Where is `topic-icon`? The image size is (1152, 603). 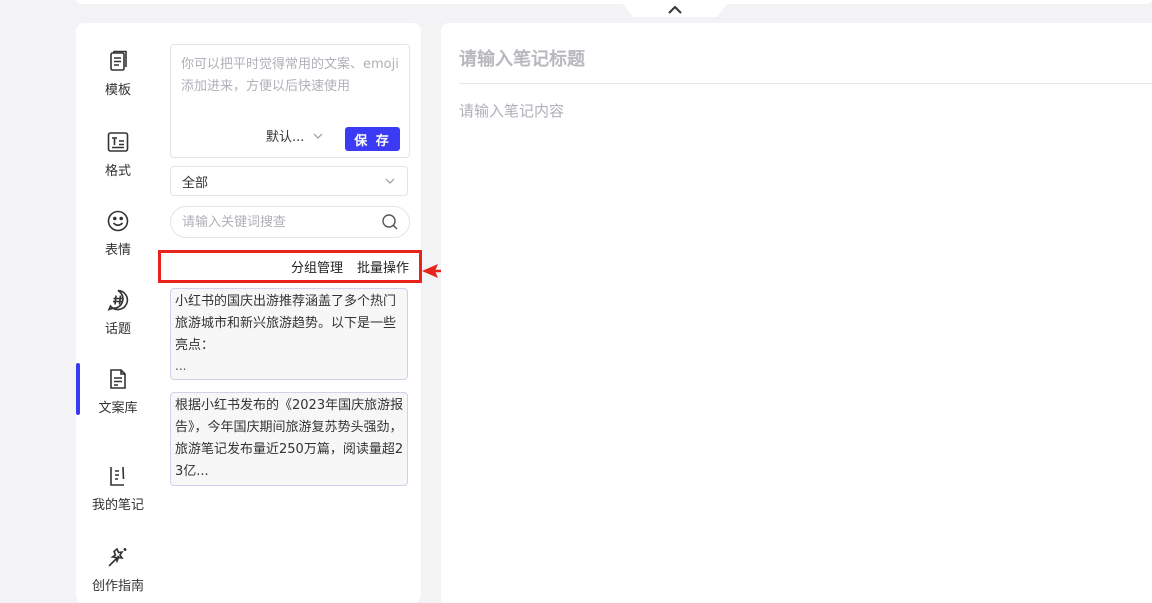
topic-icon is located at coordinates (118, 300).